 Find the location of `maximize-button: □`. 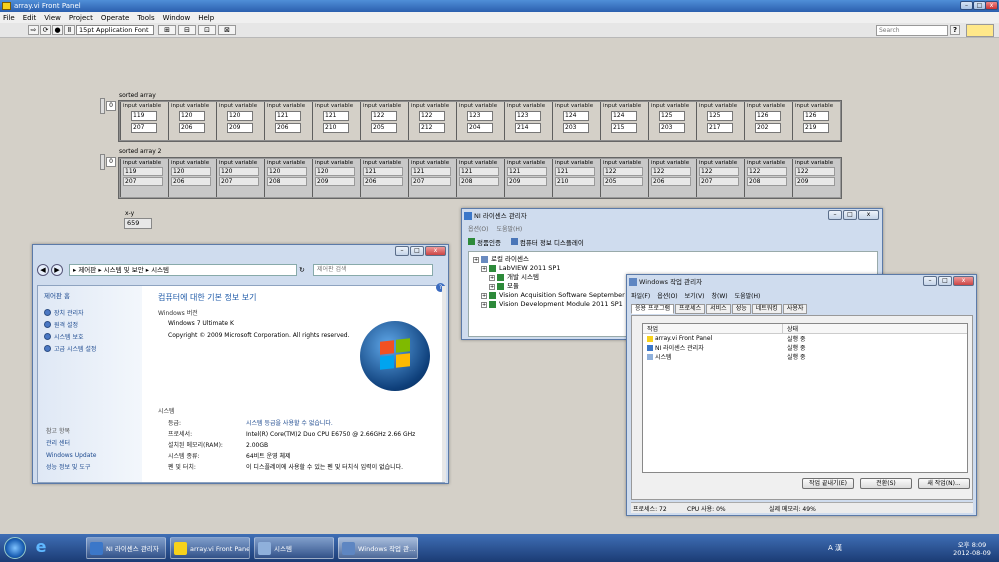

maximize-button: □ is located at coordinates (850, 215).